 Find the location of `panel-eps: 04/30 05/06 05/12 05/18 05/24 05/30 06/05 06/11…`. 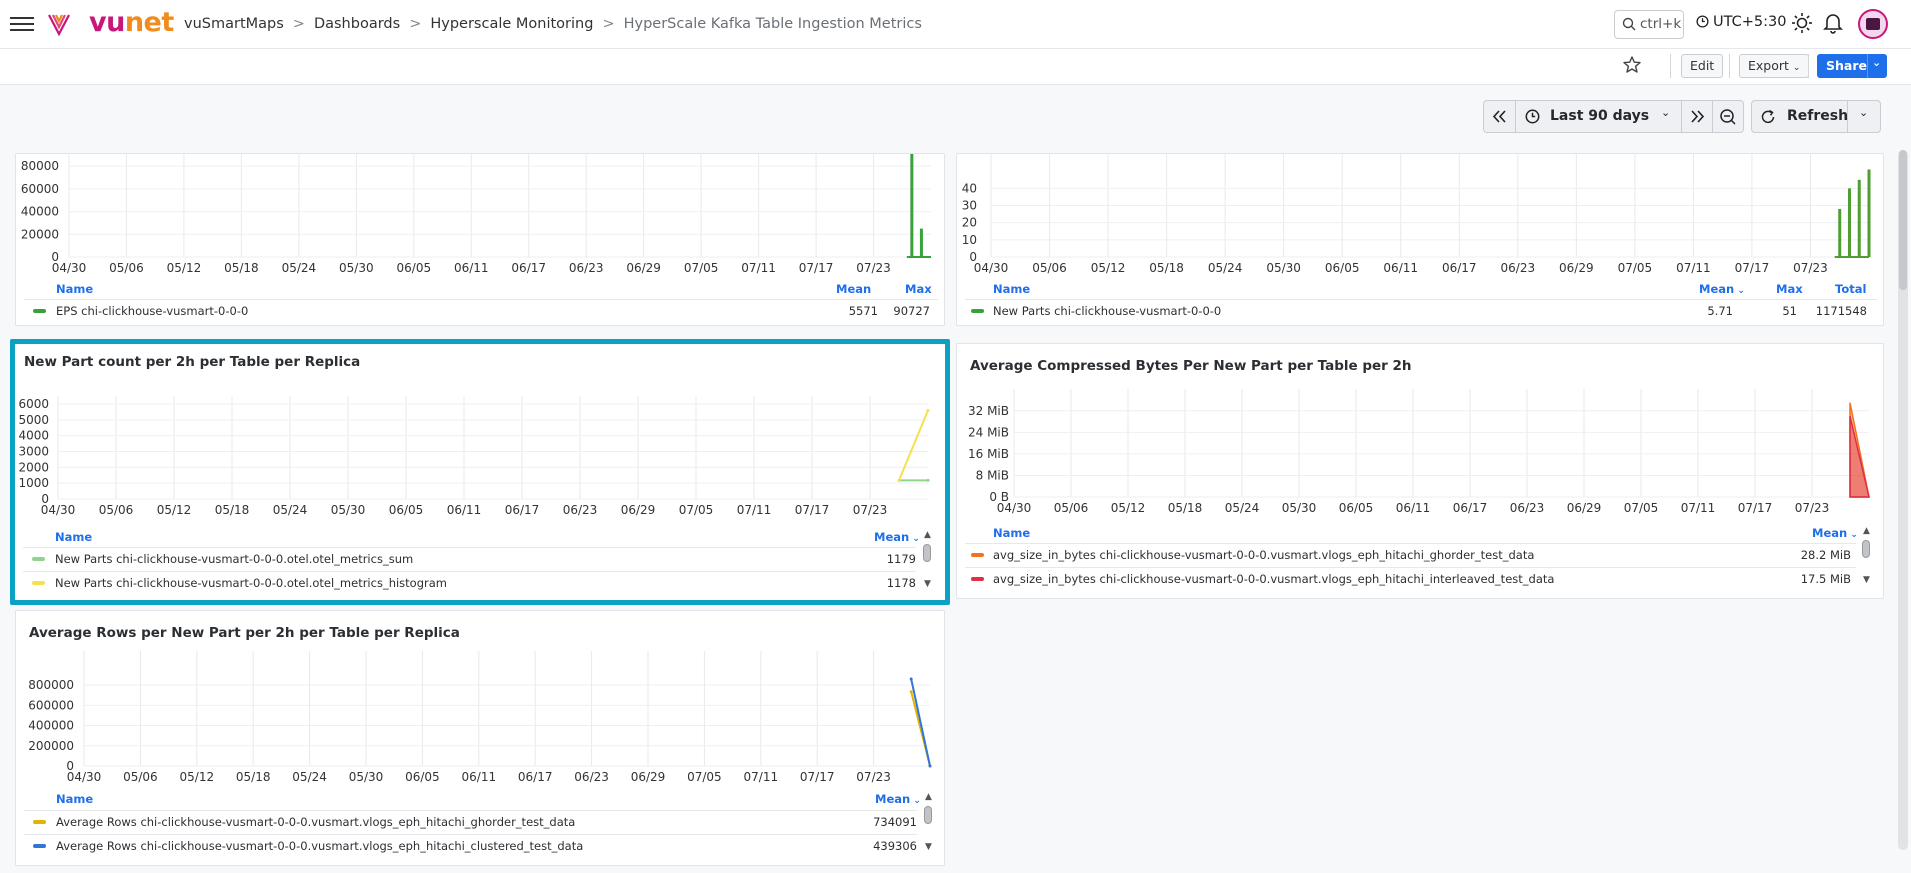

panel-eps: 04/30 05/06 05/12 05/18 05/24 05/30 06/05 06/11… is located at coordinates (480, 239).